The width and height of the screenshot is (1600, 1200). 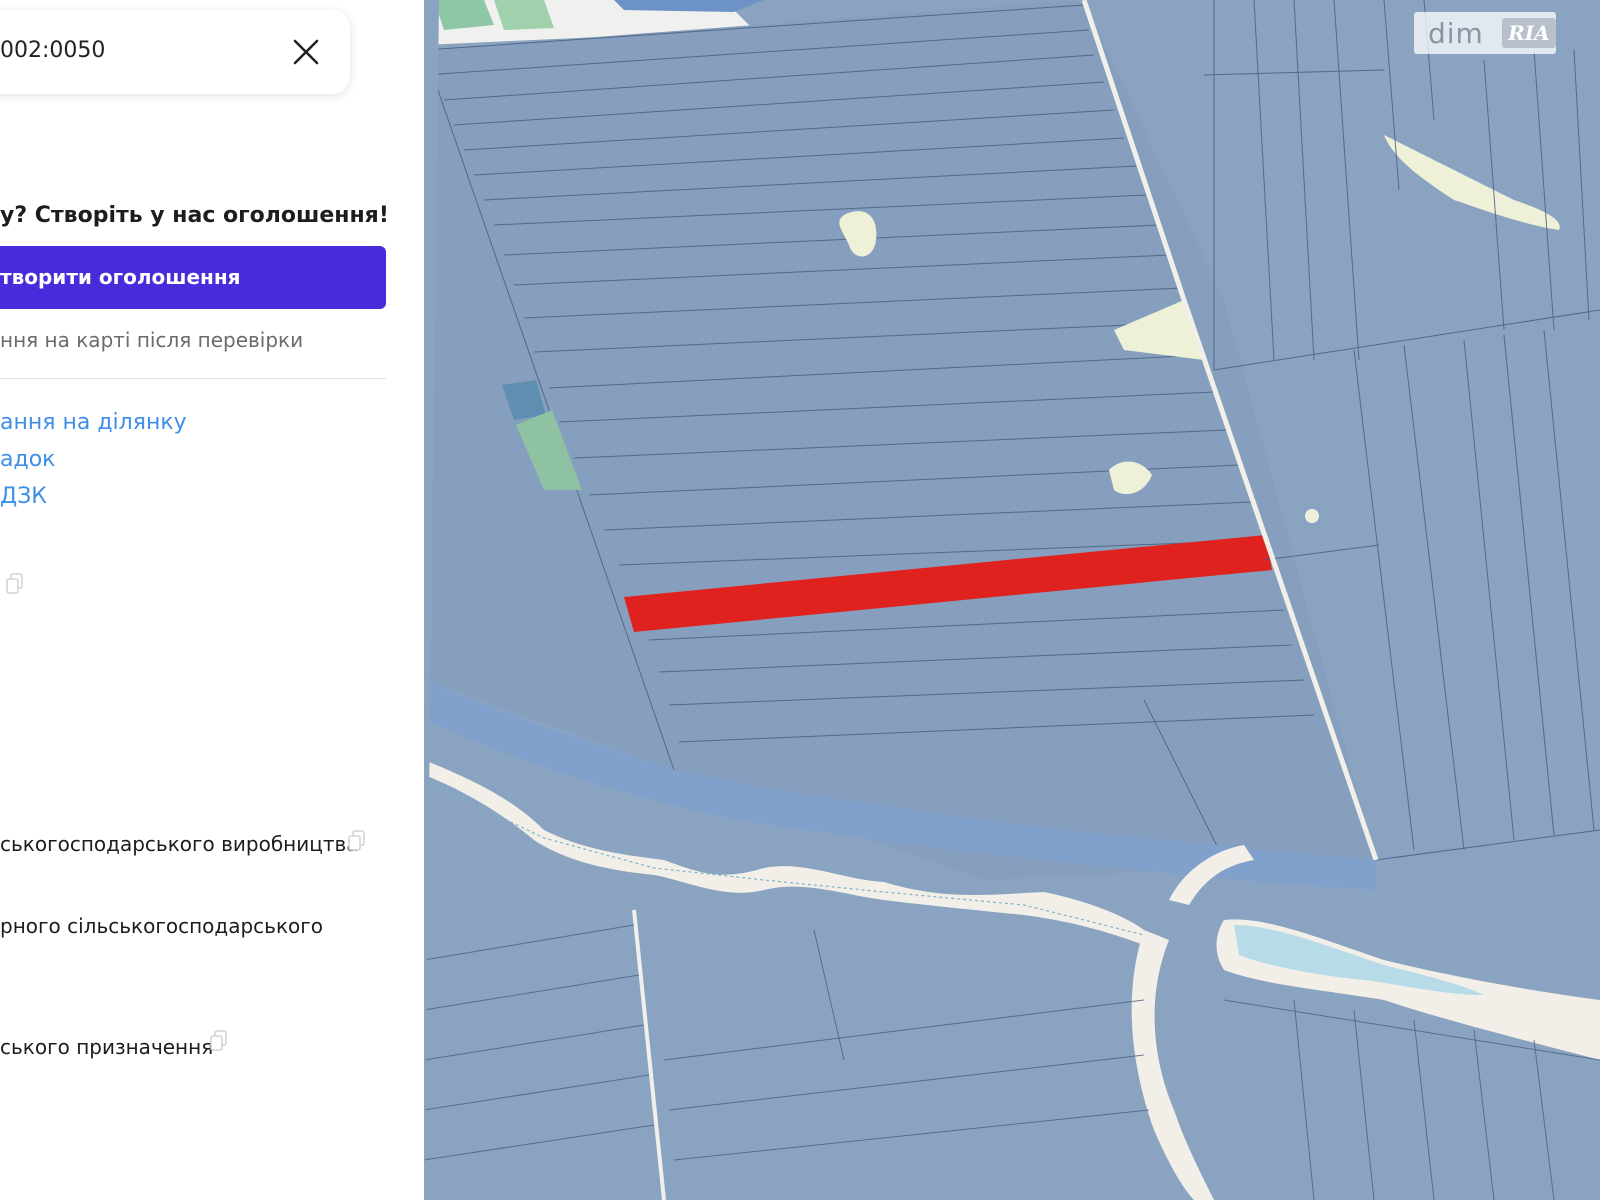 What do you see at coordinates (193, 378) in the screenshot?
I see `divider` at bounding box center [193, 378].